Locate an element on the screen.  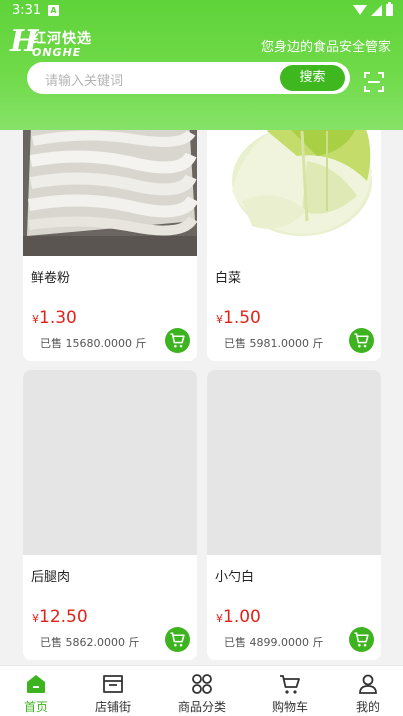
product-name: 白菜 is located at coordinates (228, 278).